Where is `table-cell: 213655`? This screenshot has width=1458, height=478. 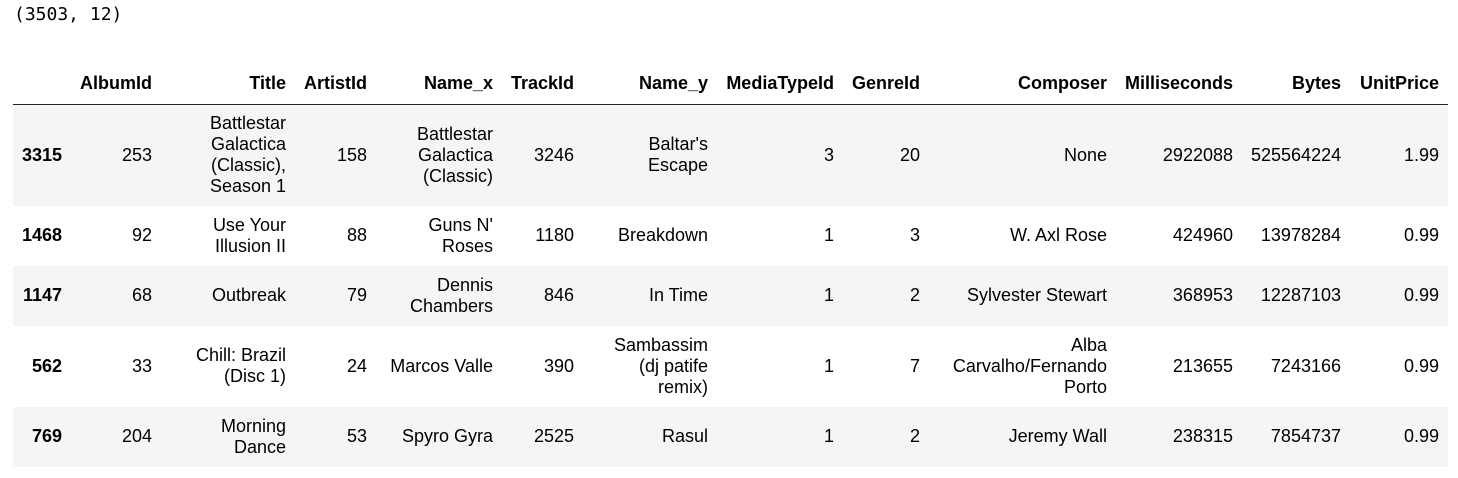 table-cell: 213655 is located at coordinates (1202, 365).